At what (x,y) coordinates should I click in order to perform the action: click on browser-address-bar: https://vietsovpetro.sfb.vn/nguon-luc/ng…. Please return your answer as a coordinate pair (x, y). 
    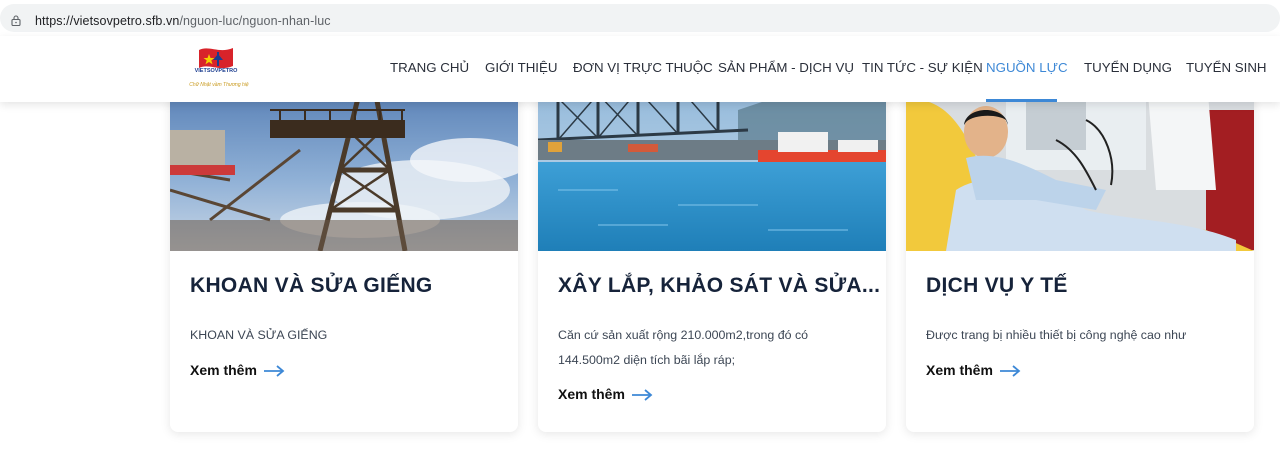
    Looking at the image, I should click on (640, 18).